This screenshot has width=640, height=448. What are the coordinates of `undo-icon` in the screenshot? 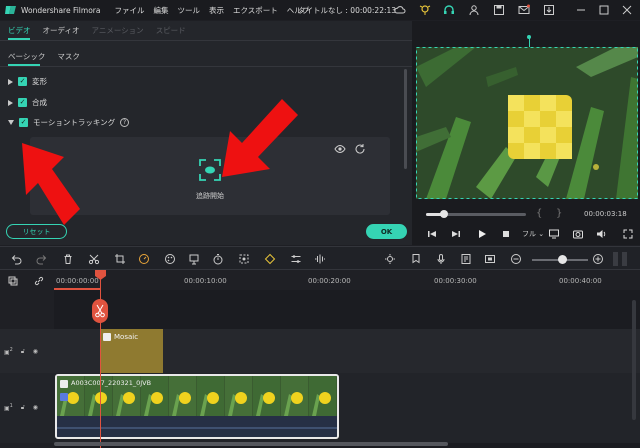 It's located at (16, 259).